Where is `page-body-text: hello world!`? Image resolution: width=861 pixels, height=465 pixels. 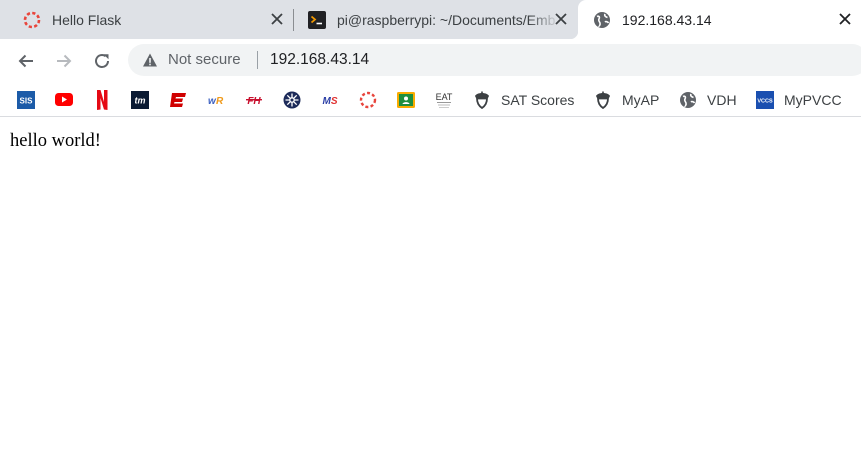 page-body-text: hello world! is located at coordinates (55, 141).